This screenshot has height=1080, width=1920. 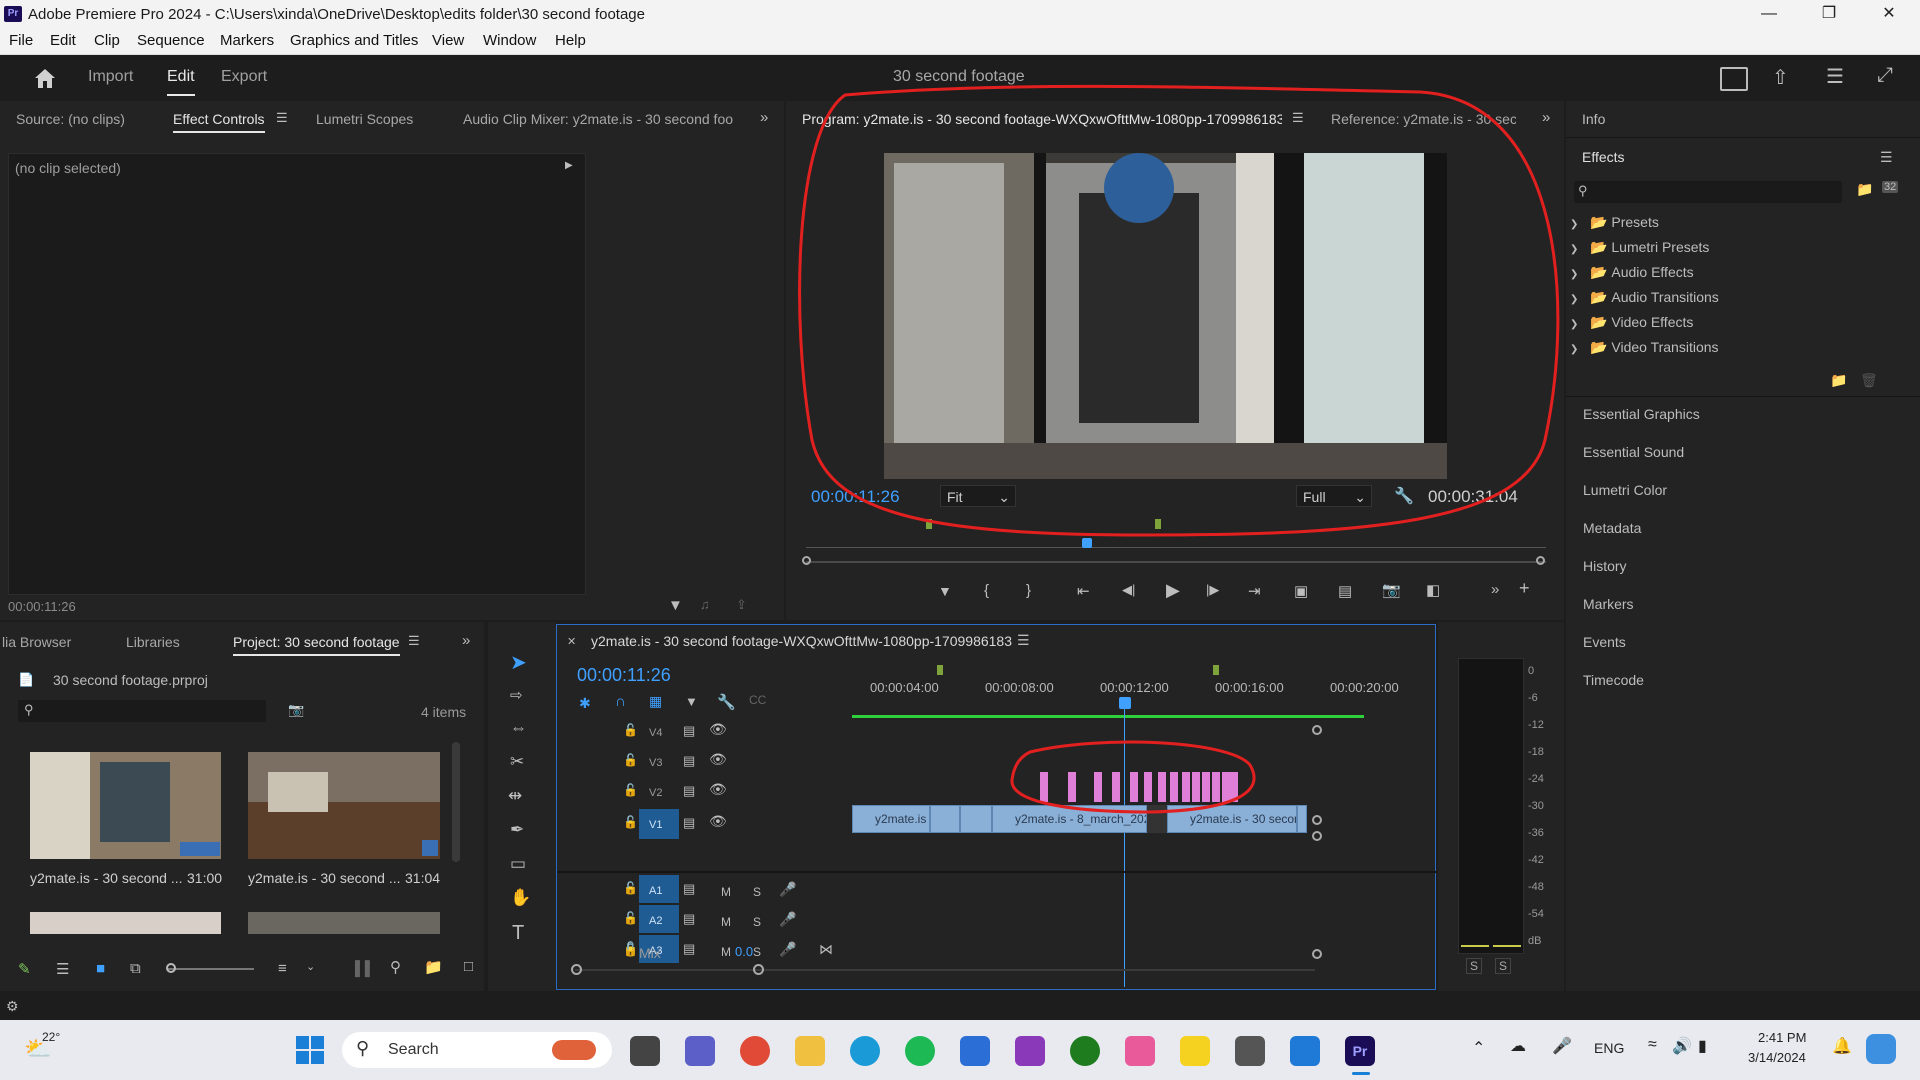 I want to click on taskbar-search-box: ⚲ Search, so click(x=477, y=1050).